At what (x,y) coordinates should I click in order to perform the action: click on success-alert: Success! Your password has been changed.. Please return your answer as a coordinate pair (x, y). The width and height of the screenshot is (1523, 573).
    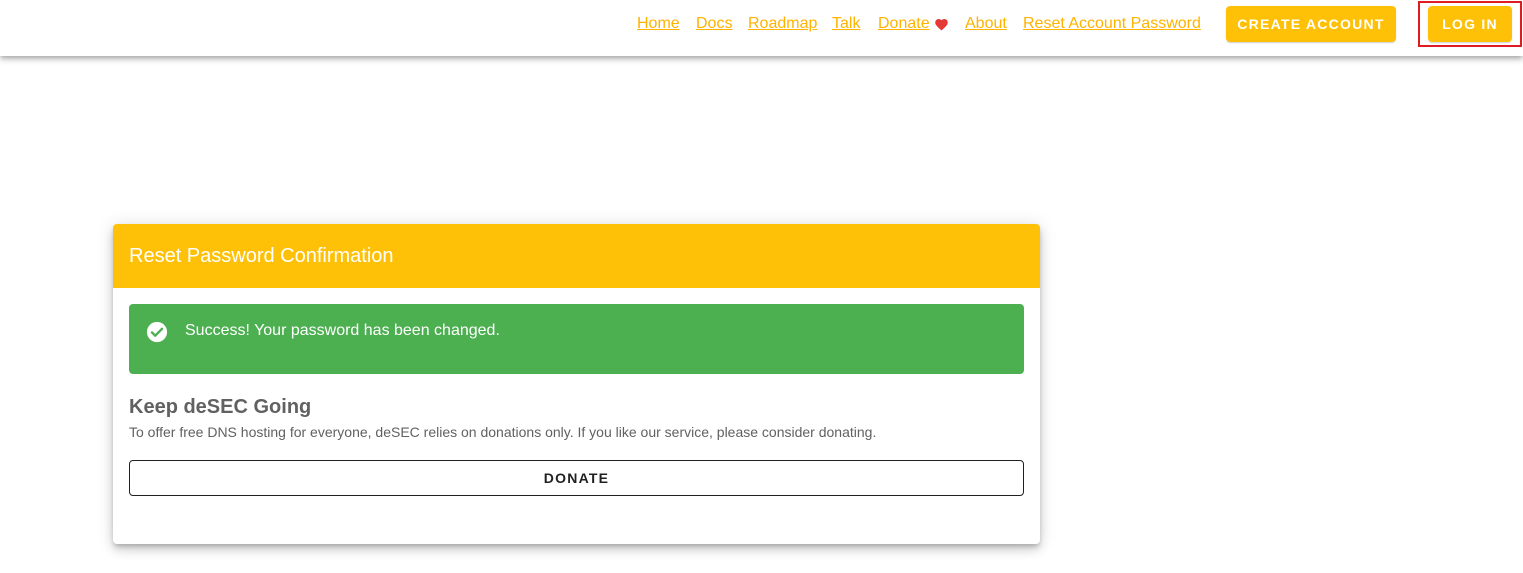
    Looking at the image, I should click on (576, 339).